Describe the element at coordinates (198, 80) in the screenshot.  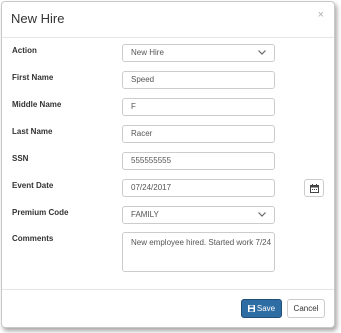
I see `first-name-field: Speed` at that location.